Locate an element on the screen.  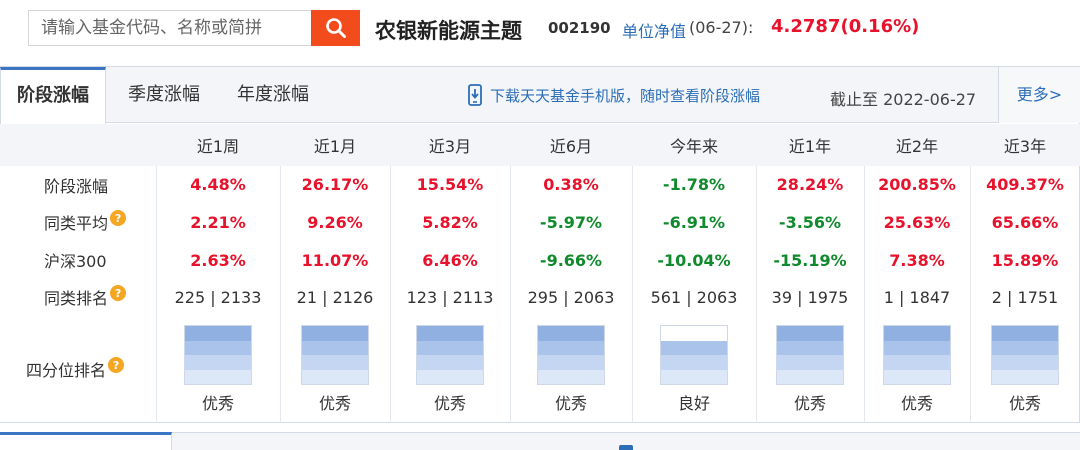
return-cell: 0.38% is located at coordinates (571, 184).